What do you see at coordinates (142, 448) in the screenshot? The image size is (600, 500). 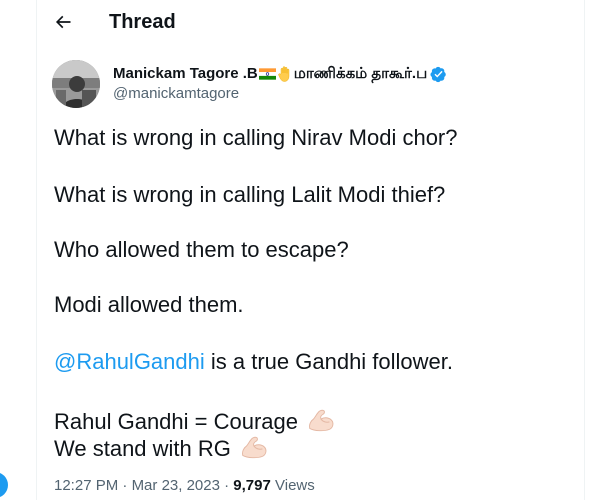 I see `tweet-line-text: We stand with RG` at bounding box center [142, 448].